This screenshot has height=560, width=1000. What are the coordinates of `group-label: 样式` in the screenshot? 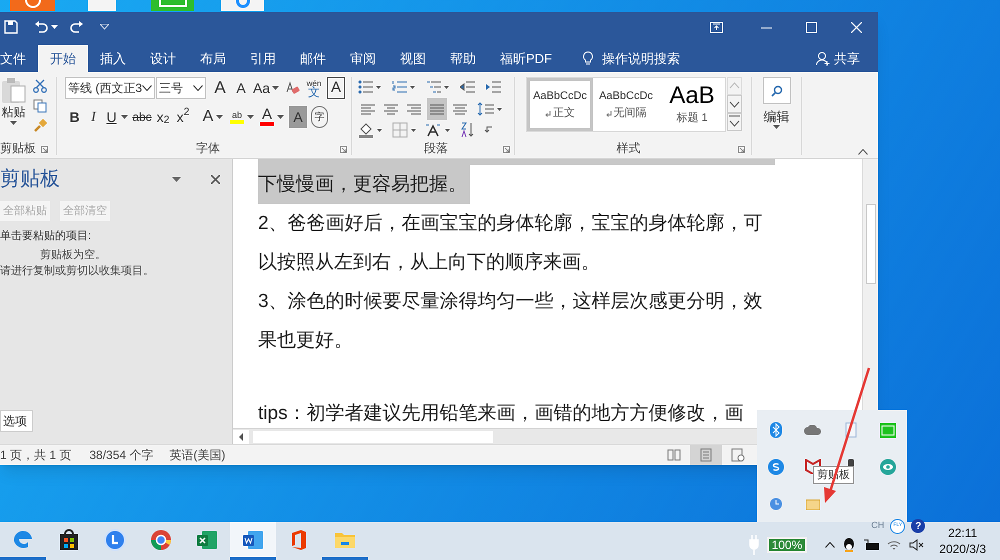 It's located at (628, 148).